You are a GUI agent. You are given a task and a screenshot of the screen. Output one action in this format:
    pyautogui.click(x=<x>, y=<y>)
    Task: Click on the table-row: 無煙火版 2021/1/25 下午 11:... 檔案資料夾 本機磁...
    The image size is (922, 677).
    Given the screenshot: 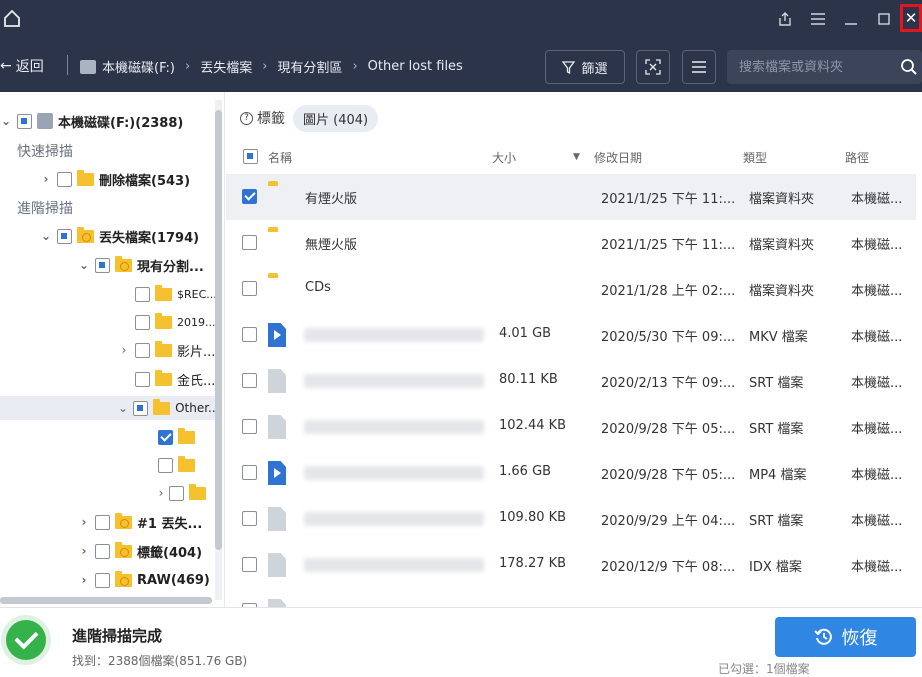 What is the action you would take?
    pyautogui.click(x=571, y=243)
    